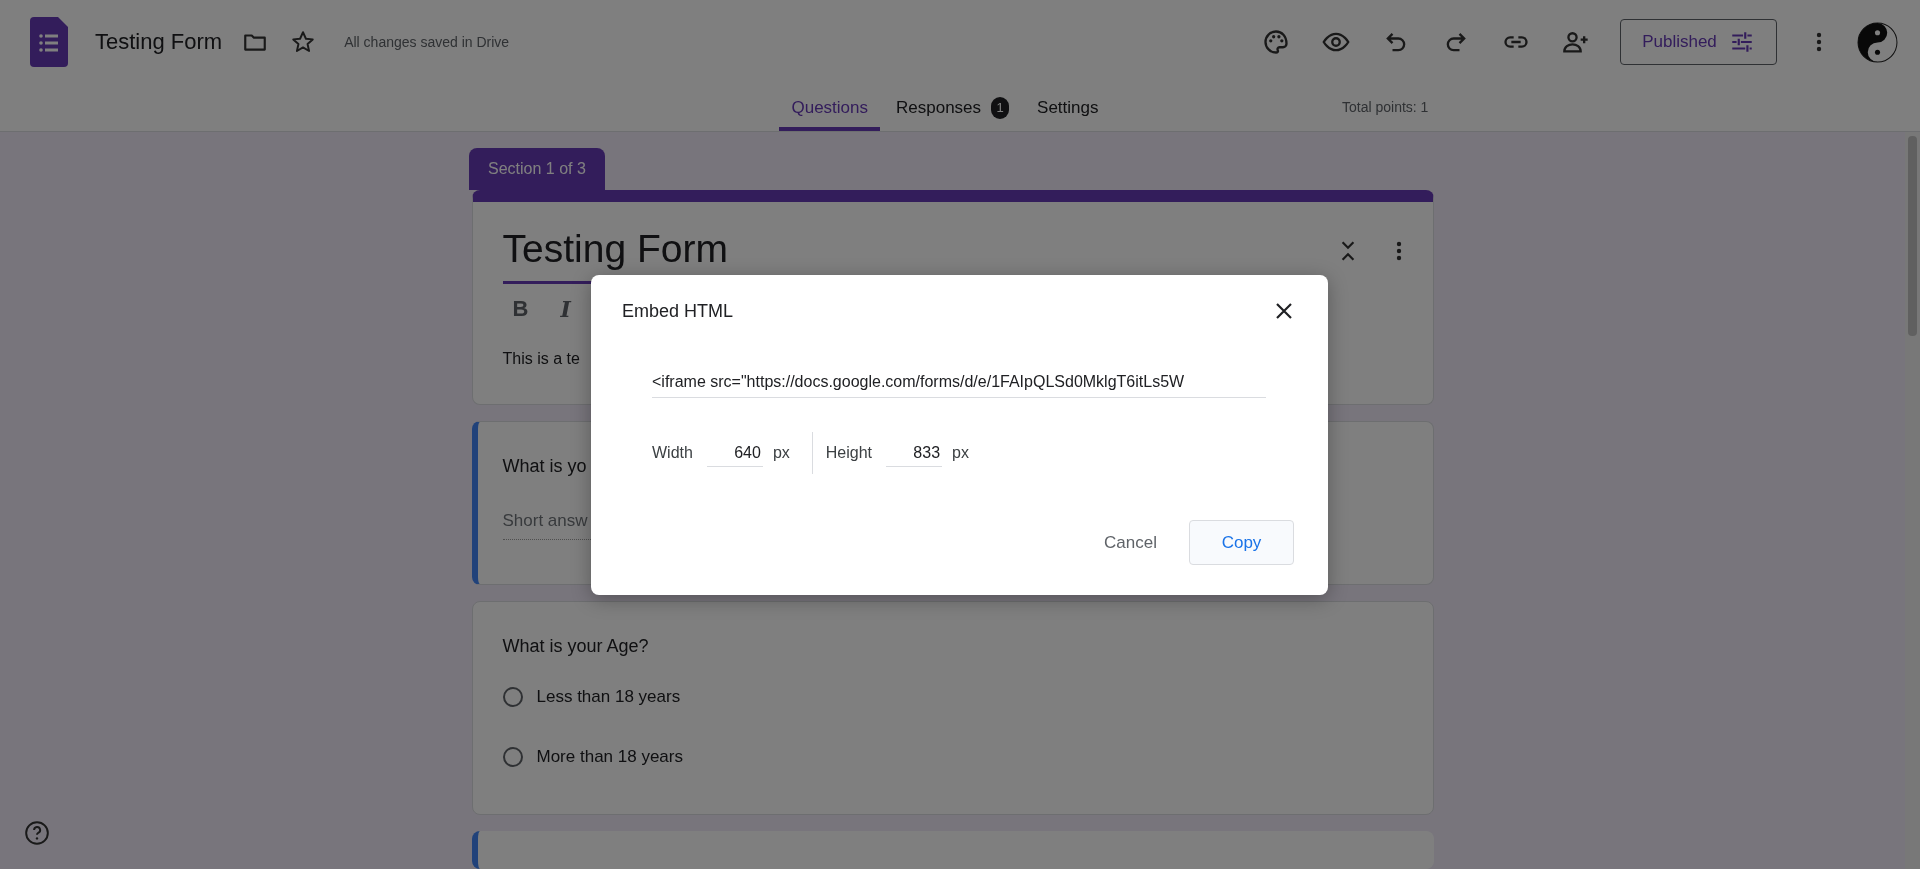 The image size is (1920, 869). What do you see at coordinates (609, 757) in the screenshot?
I see `option-label: More than 18 years` at bounding box center [609, 757].